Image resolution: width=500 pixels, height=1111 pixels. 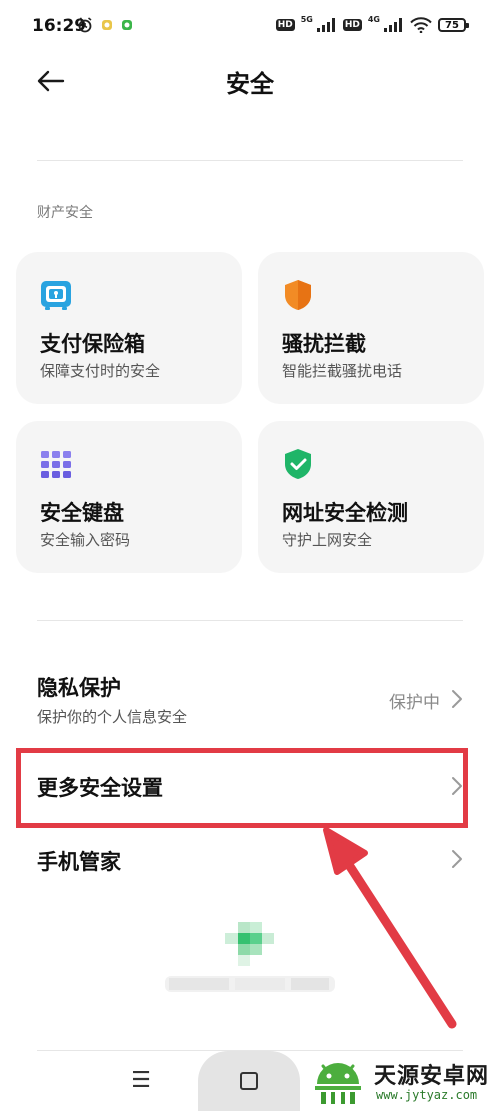 I want to click on card-payment-safe: 支付保险箱 保障支付时的安全, so click(x=129, y=328).